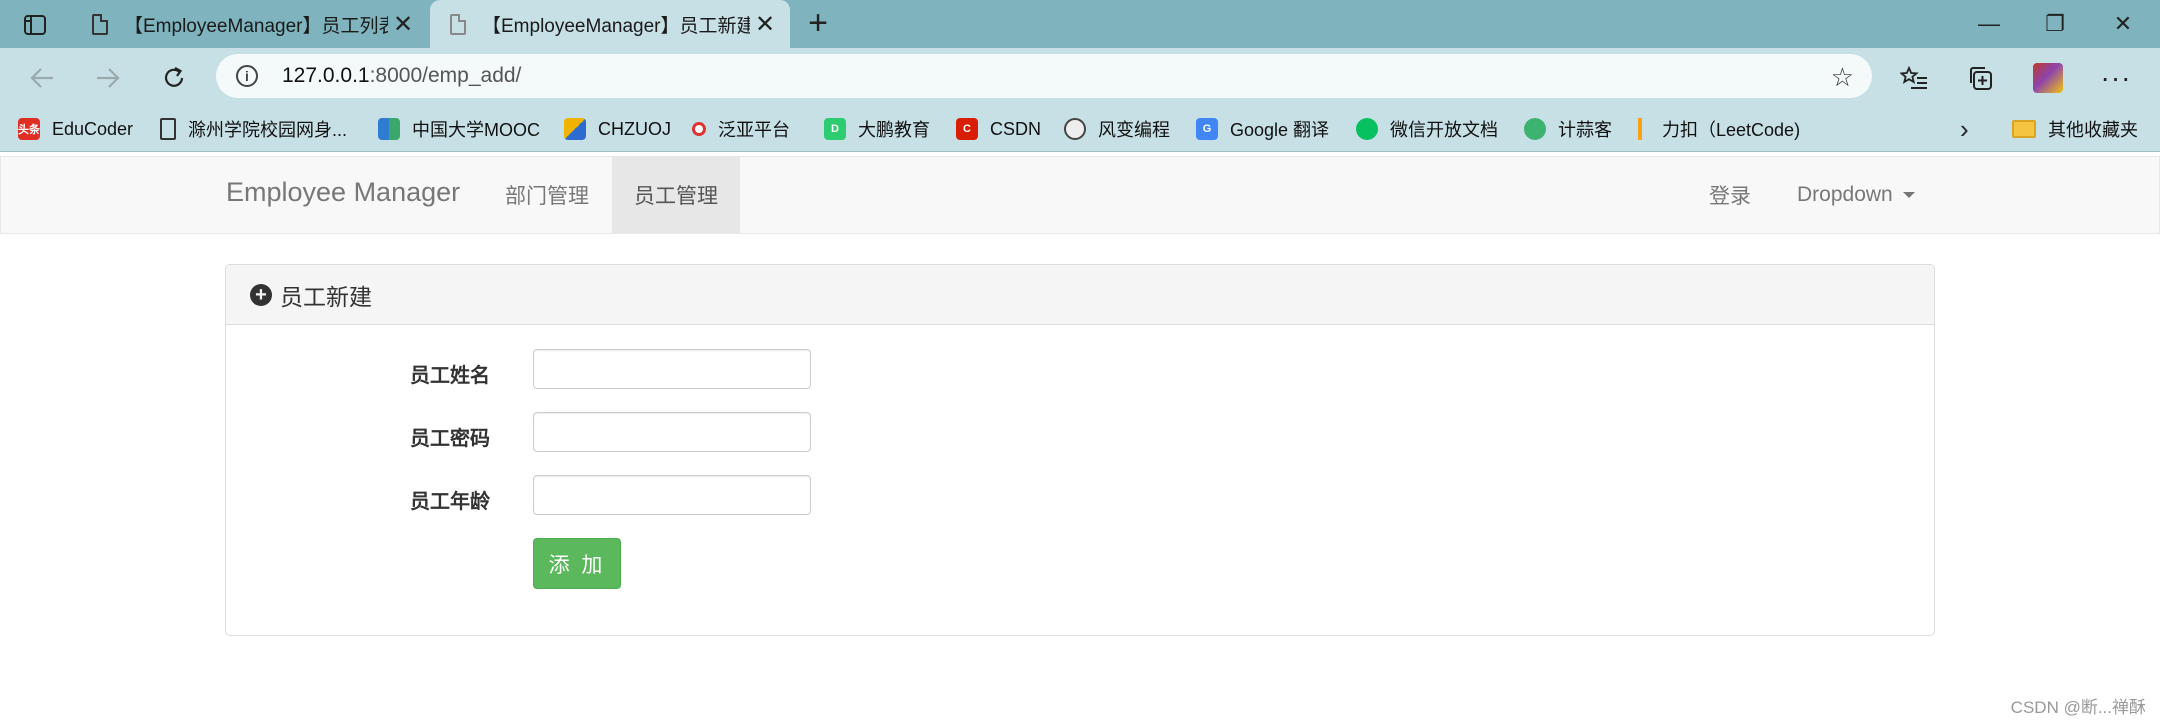 This screenshot has width=2160, height=724. What do you see at coordinates (29, 129) in the screenshot?
I see `toutiao-icon: 头条` at bounding box center [29, 129].